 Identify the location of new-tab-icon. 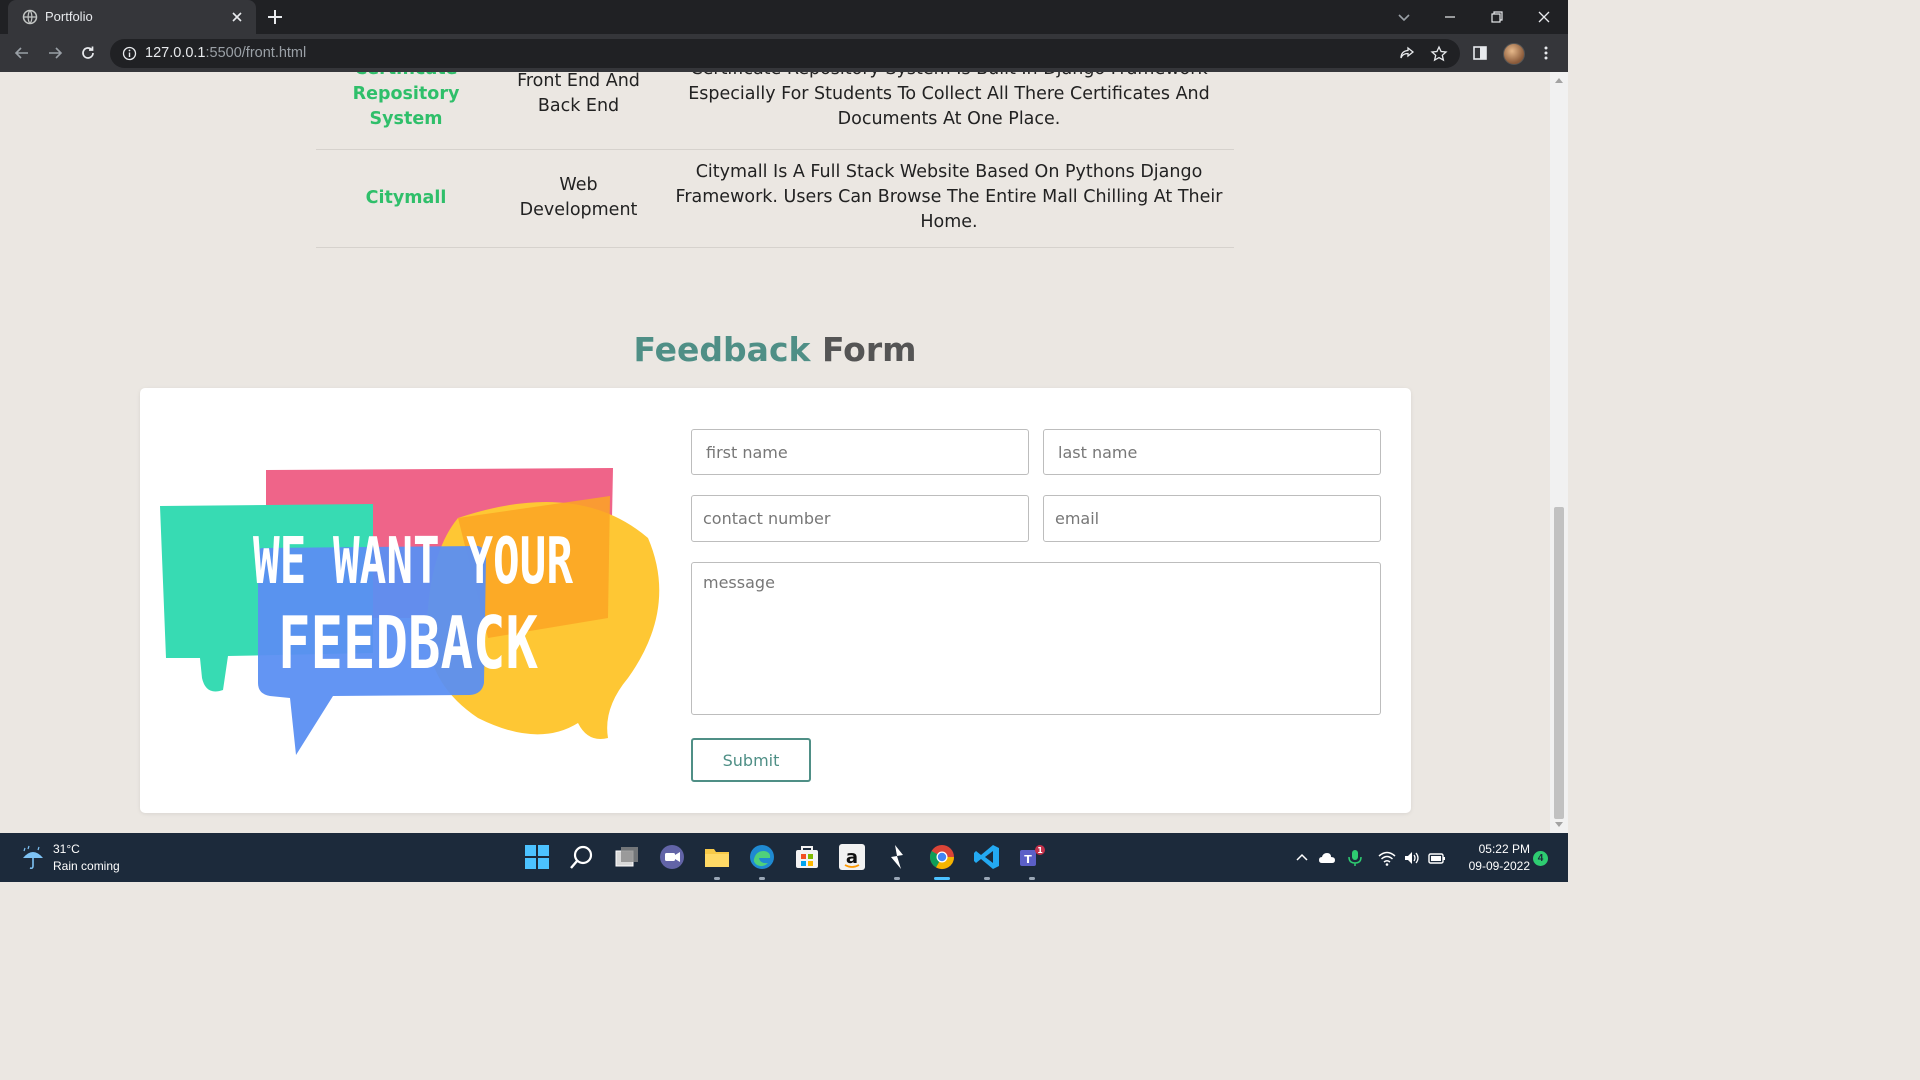
(275, 17).